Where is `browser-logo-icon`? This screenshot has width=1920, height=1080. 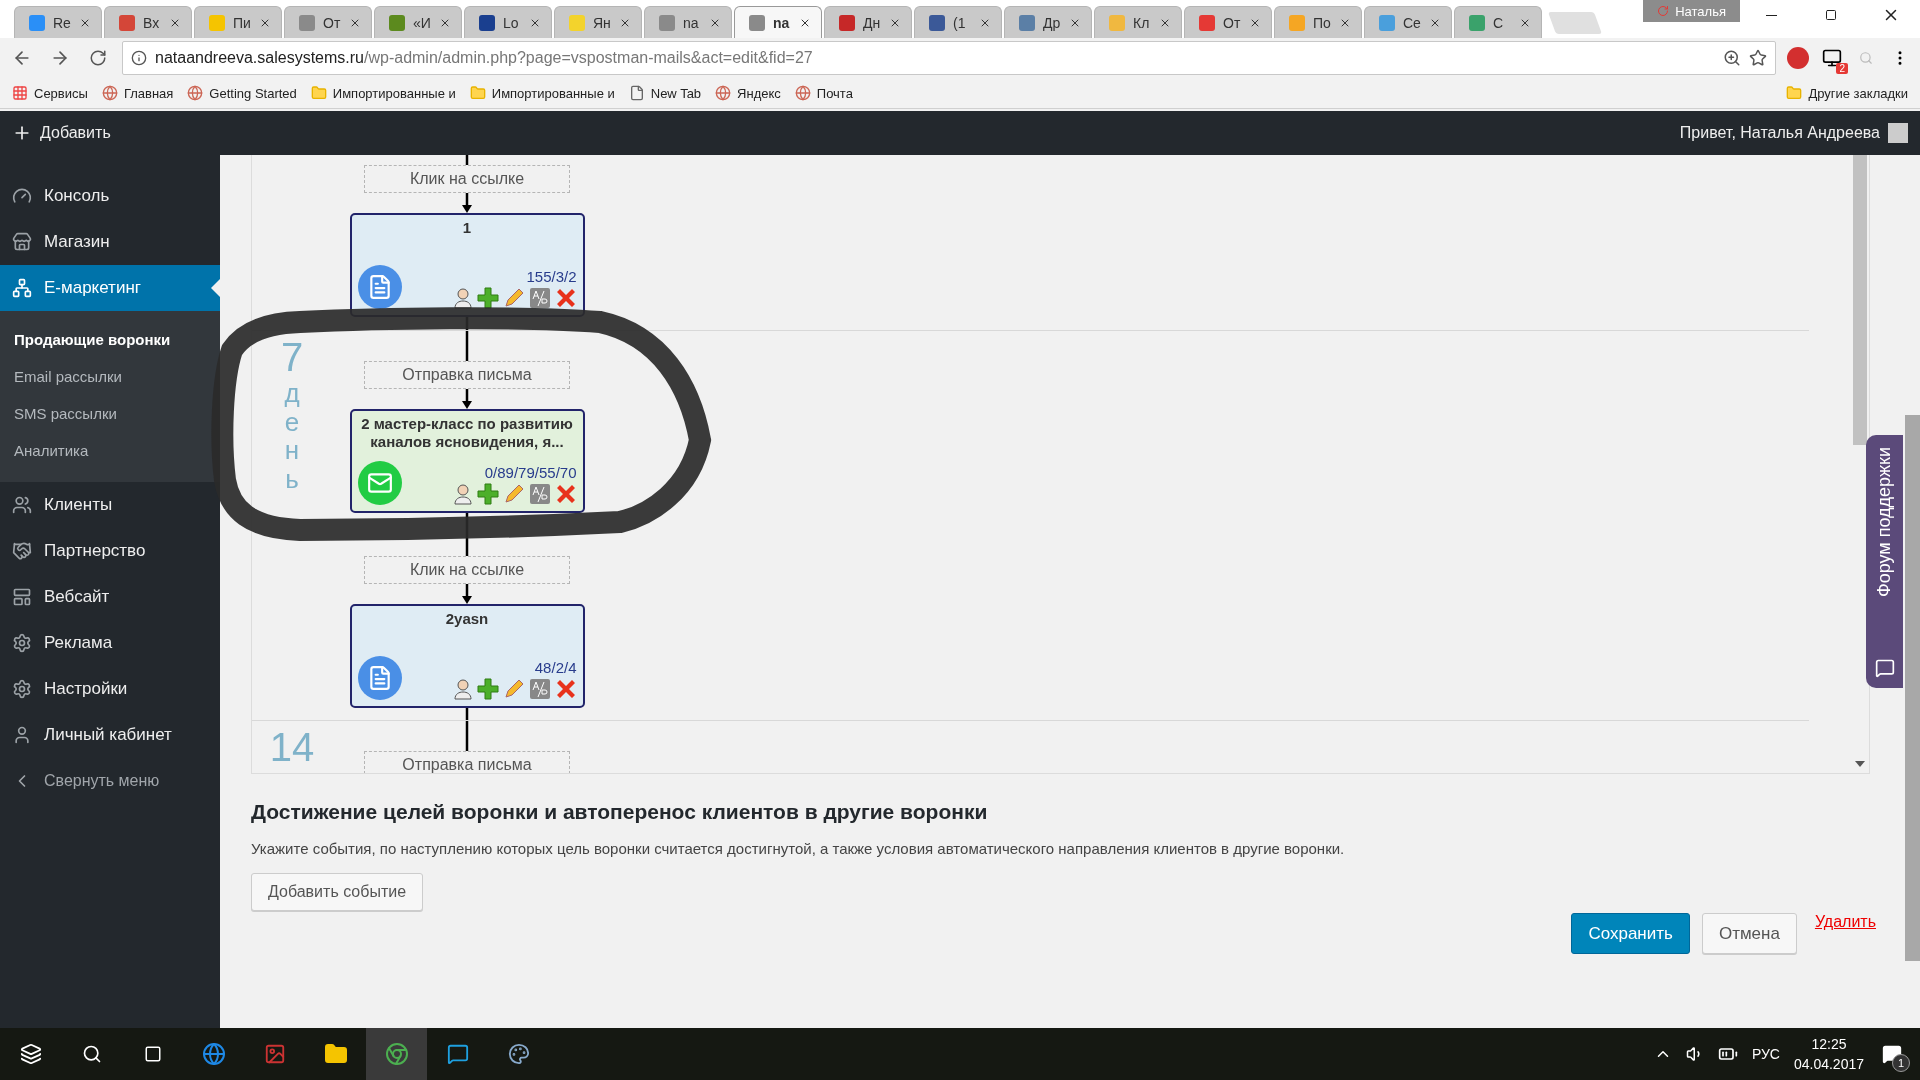
browser-logo-icon is located at coordinates (396, 1054).